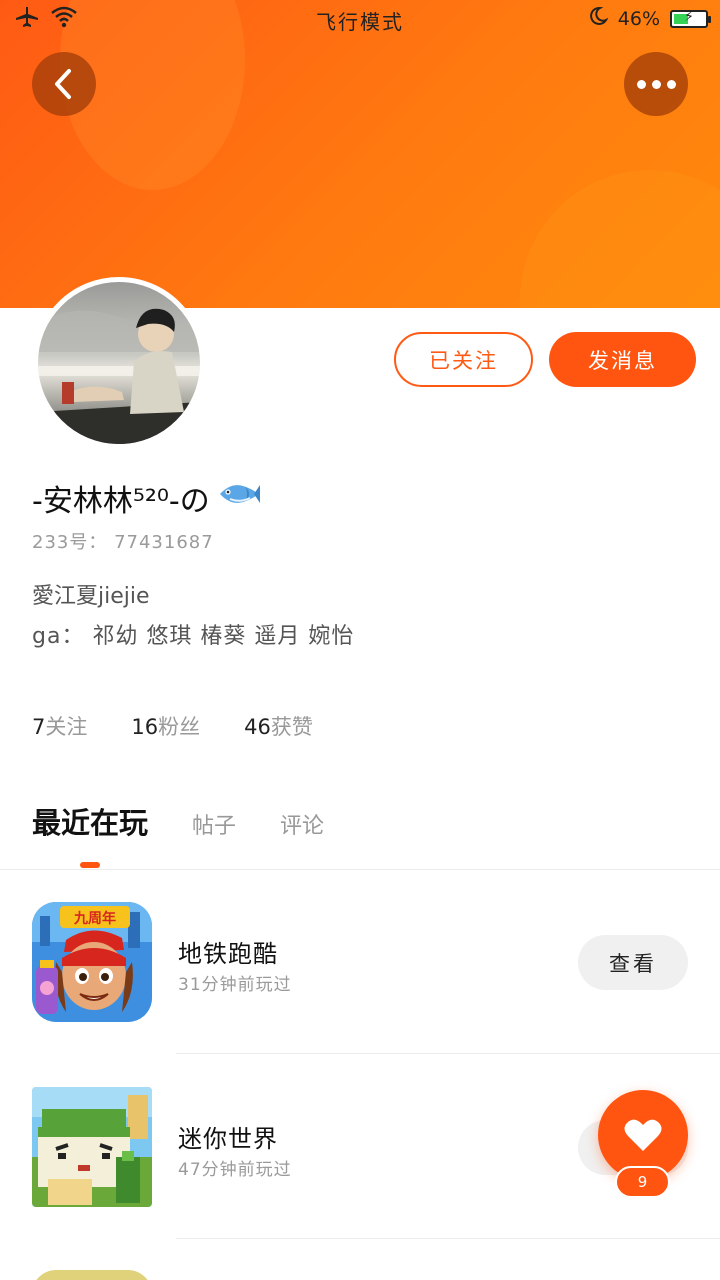 This screenshot has height=1280, width=720. Describe the element at coordinates (92, 962) in the screenshot. I see `subway-surfers-icon: 九周年` at that location.